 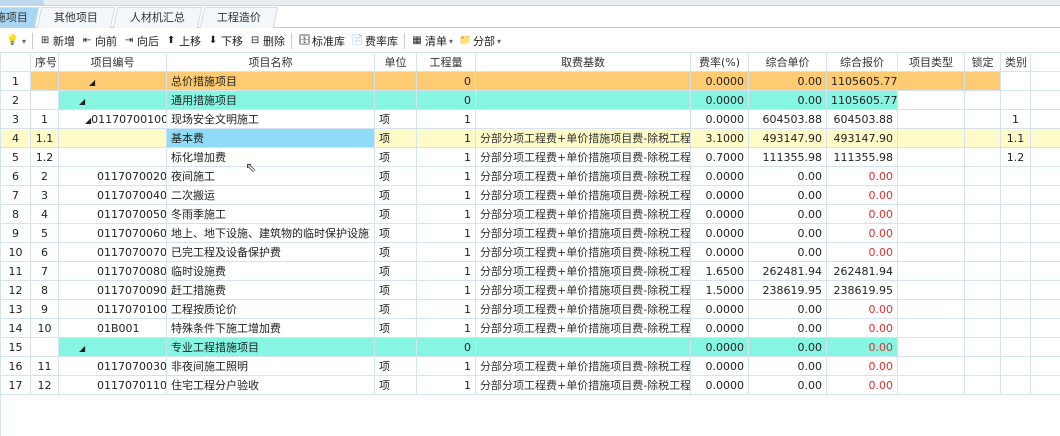 I want to click on code-cell: 011707011001, so click(x=112, y=385).